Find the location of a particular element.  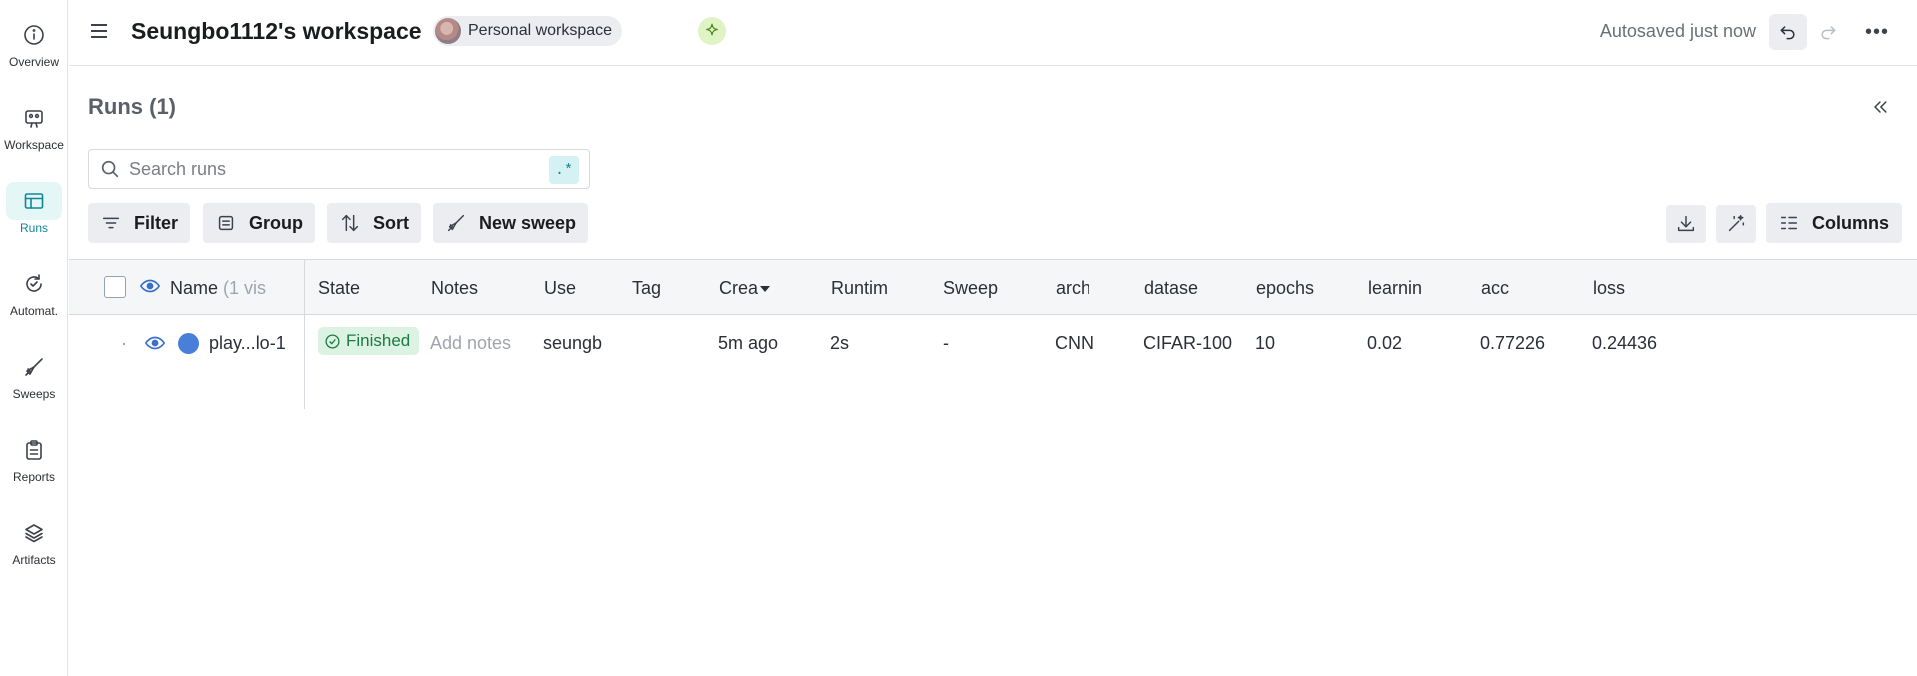

undo-button is located at coordinates (1788, 32).